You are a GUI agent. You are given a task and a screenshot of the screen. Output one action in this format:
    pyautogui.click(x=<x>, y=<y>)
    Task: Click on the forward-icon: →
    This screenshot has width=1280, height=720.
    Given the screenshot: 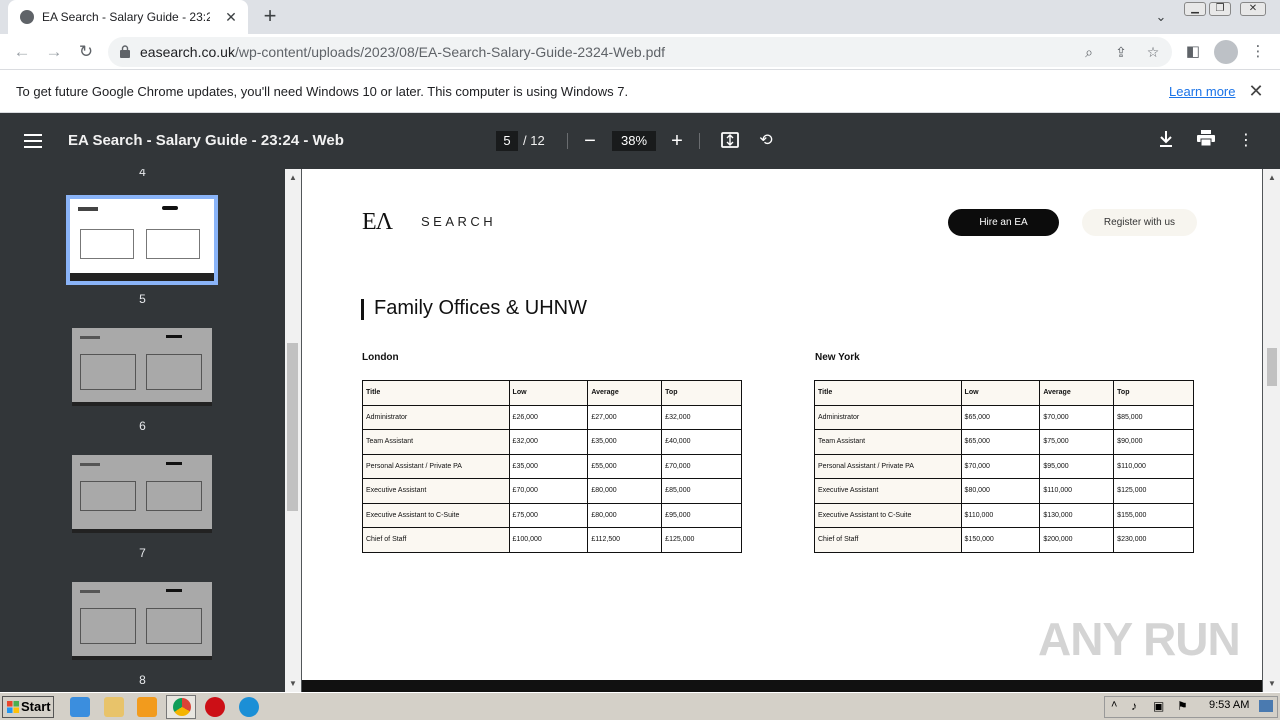 What is the action you would take?
    pyautogui.click(x=54, y=52)
    